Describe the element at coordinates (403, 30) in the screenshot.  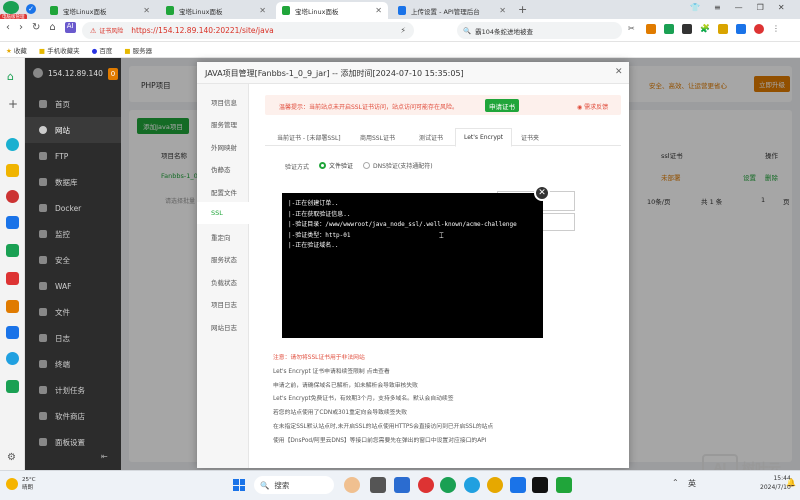
I see `lightning-icon: ⚡` at that location.